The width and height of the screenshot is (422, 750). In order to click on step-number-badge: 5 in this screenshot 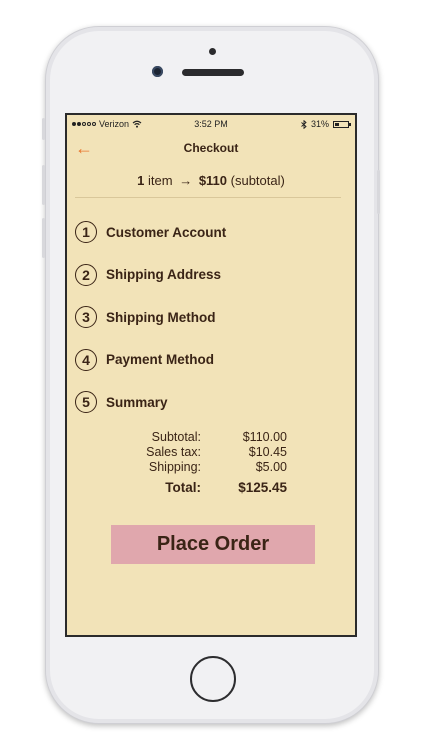, I will do `click(86, 402)`.